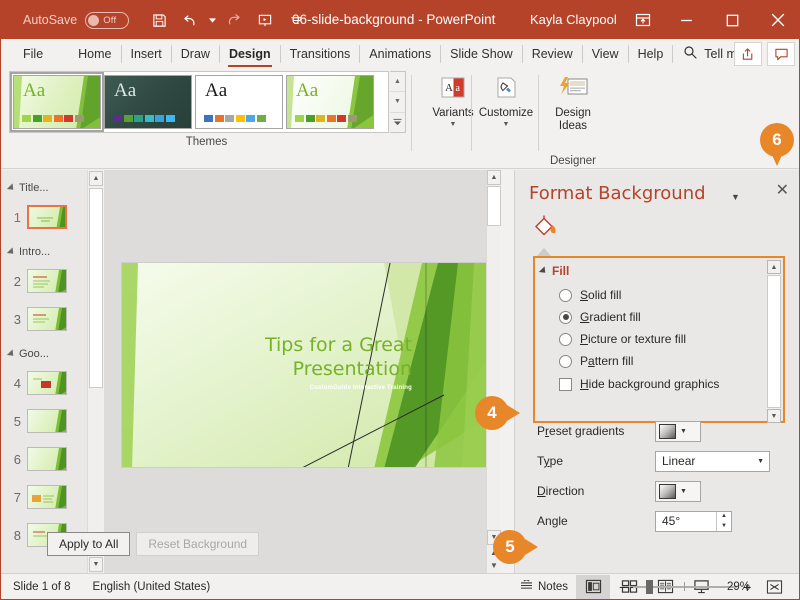 The image size is (800, 600). I want to click on undo-caret-icon, so click(212, 20).